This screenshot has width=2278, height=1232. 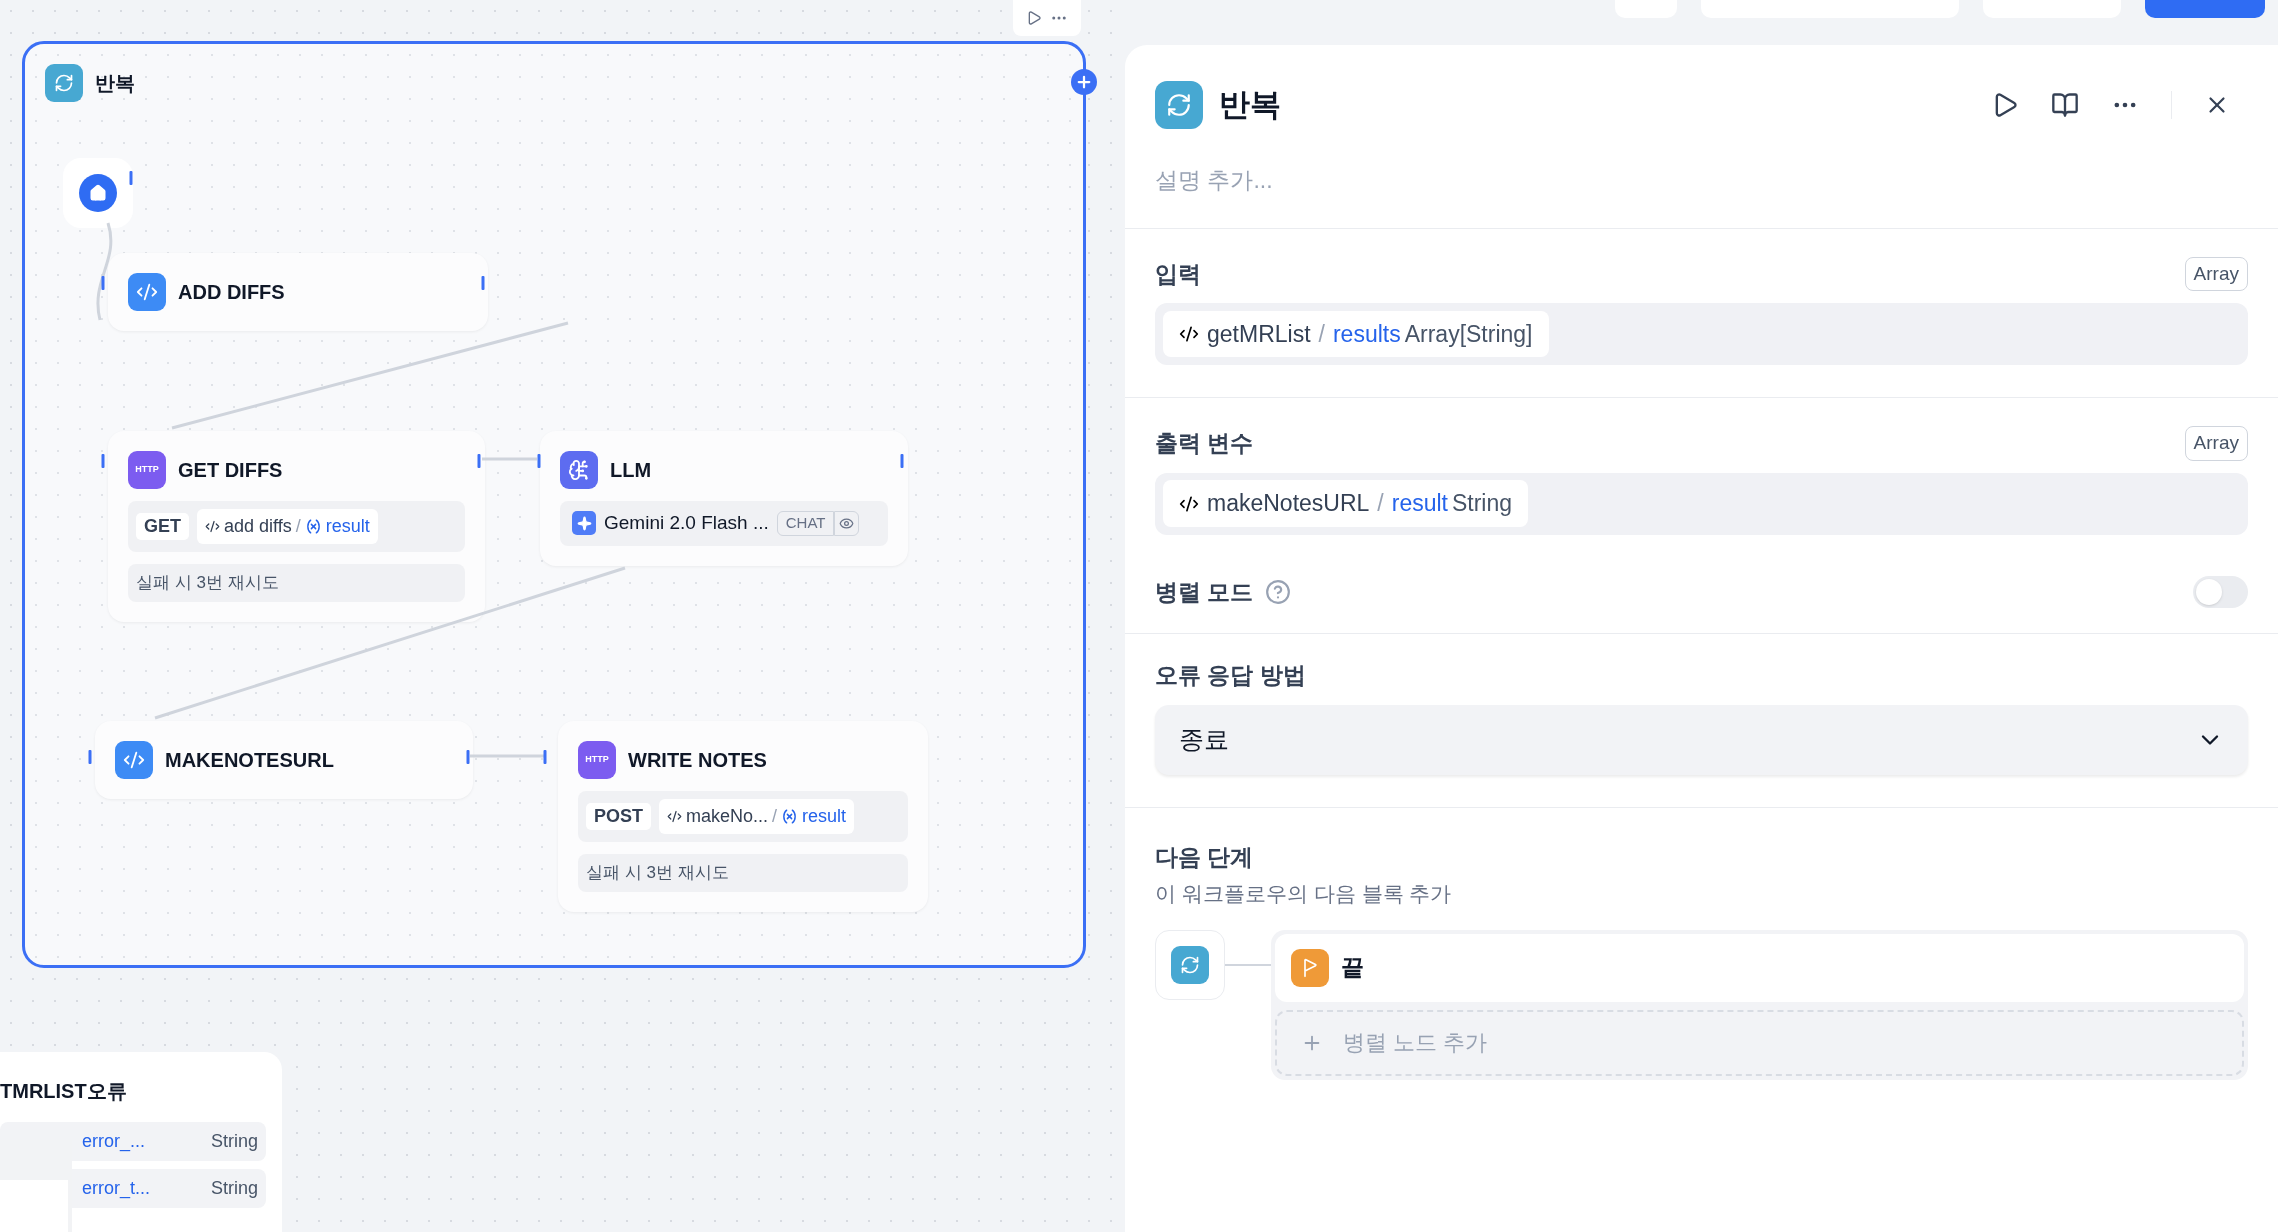 What do you see at coordinates (230, 470) in the screenshot?
I see `node-title: GET DIFFS` at bounding box center [230, 470].